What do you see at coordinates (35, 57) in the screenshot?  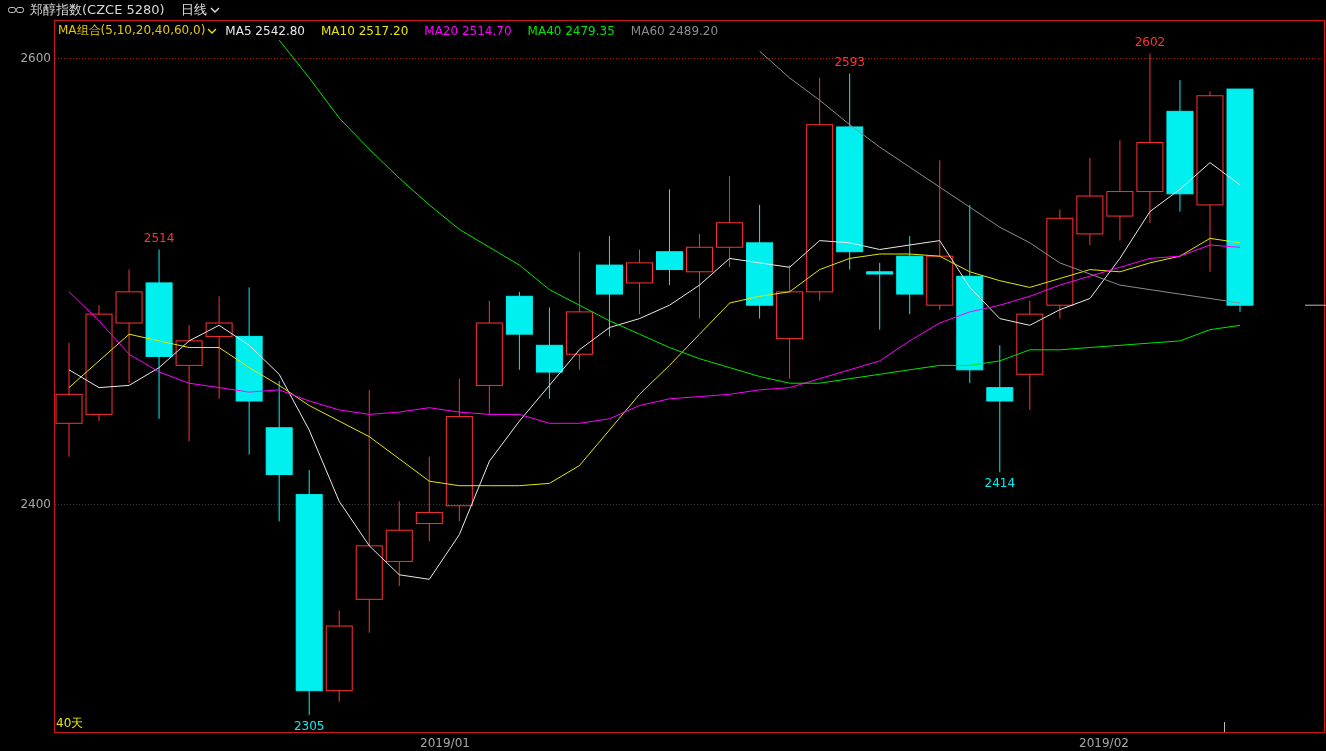 I see `y-axis-label: 2600` at bounding box center [35, 57].